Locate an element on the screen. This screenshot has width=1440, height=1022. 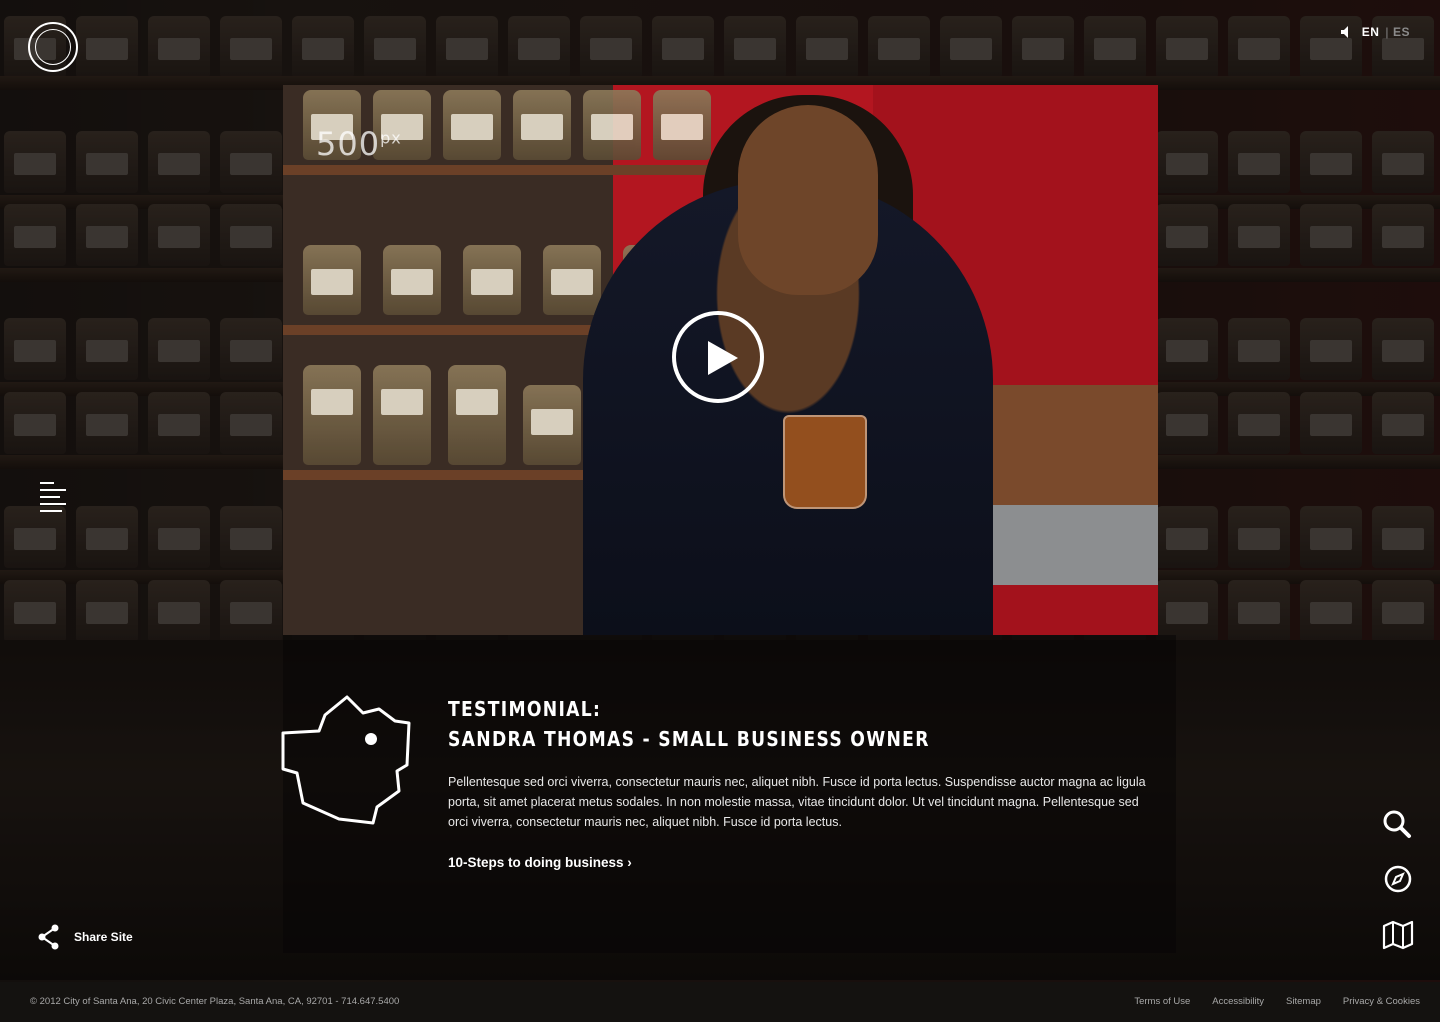
compass-icon is located at coordinates (1398, 879).